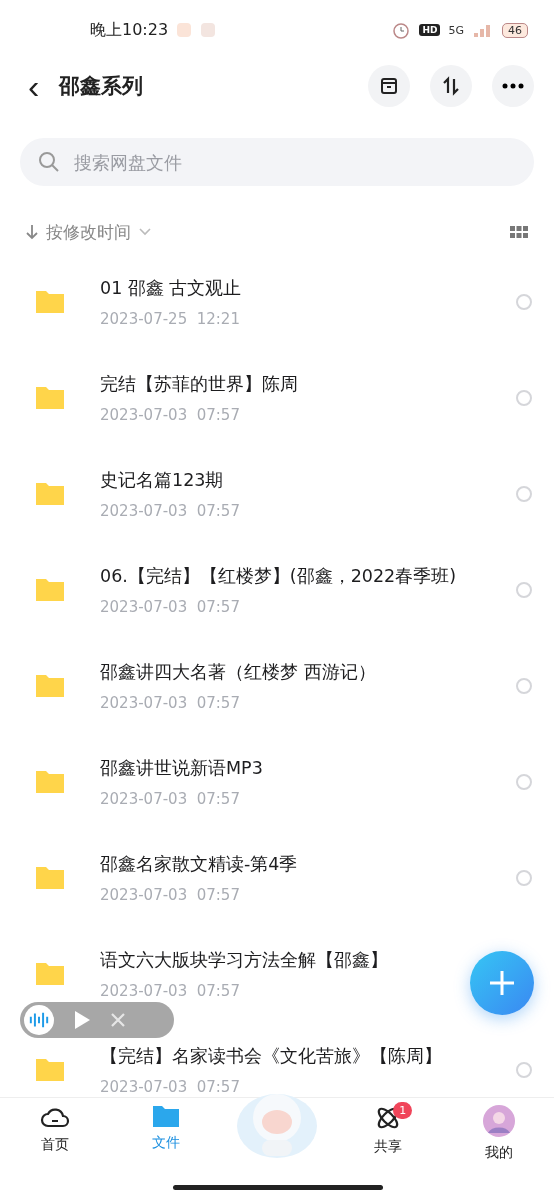 The width and height of the screenshot is (554, 1200). I want to click on avatar-icon, so click(498, 1121).